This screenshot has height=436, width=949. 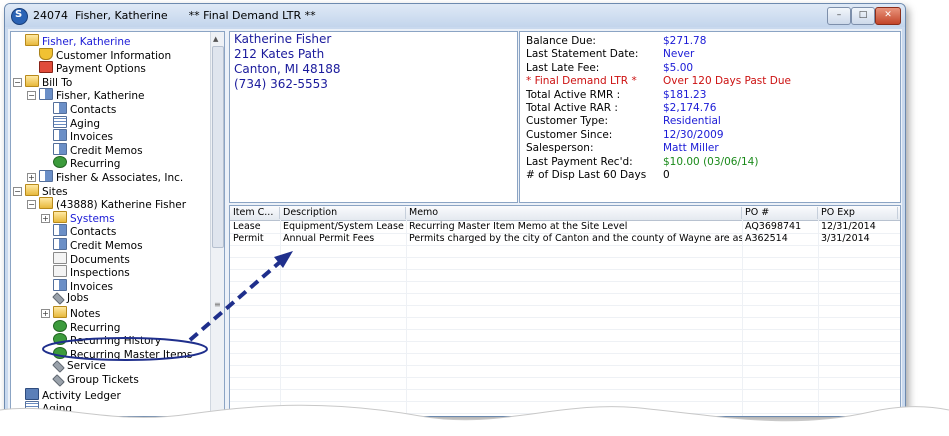 I want to click on tree-item-customer-information: Customer Information, so click(x=105, y=54).